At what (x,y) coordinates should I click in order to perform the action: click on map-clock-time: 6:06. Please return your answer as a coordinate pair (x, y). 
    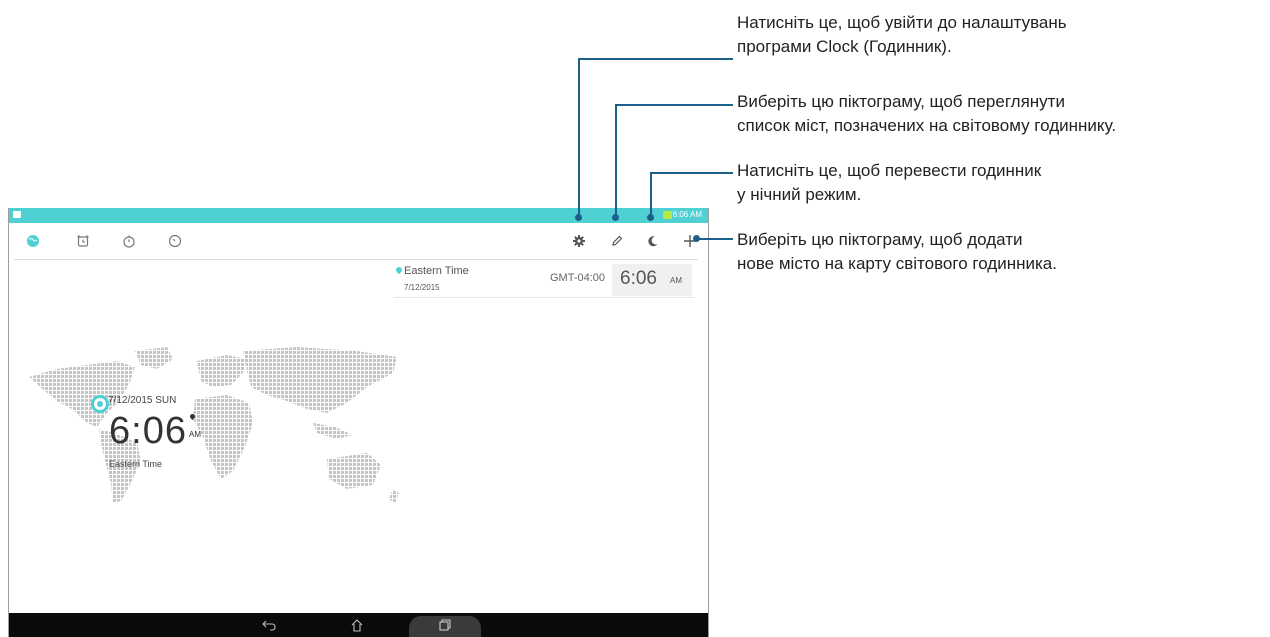
    Looking at the image, I should click on (148, 431).